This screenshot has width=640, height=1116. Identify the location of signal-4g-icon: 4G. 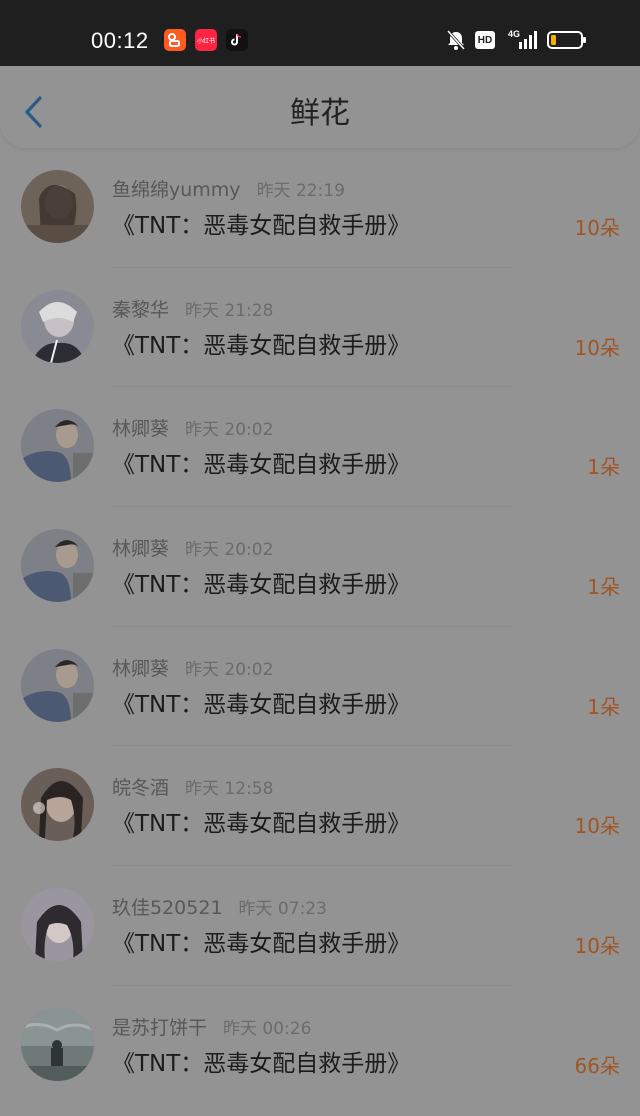
(521, 40).